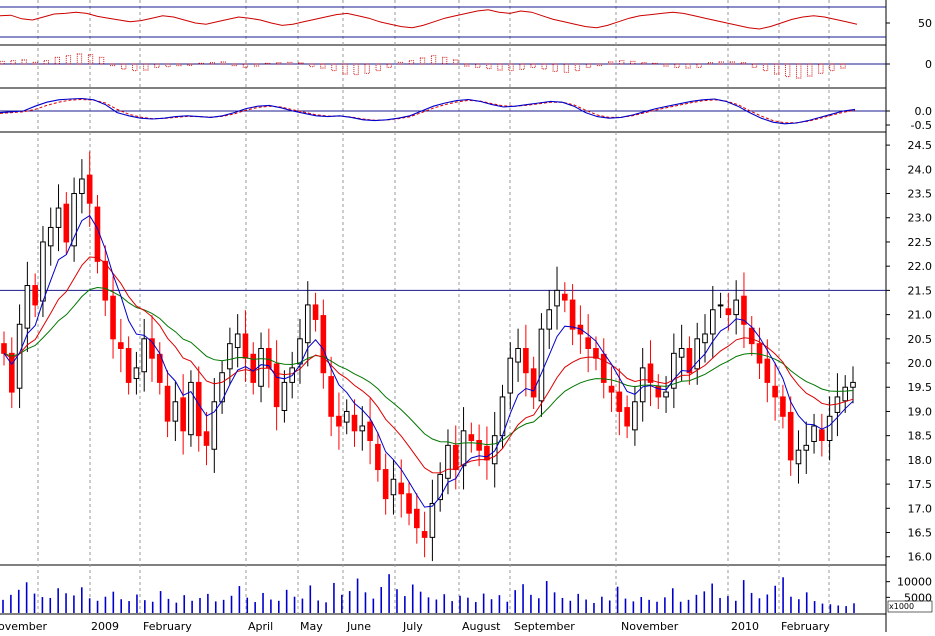 This screenshot has width=935, height=636. I want to click on price-tick-label: 18.5, so click(920, 436).